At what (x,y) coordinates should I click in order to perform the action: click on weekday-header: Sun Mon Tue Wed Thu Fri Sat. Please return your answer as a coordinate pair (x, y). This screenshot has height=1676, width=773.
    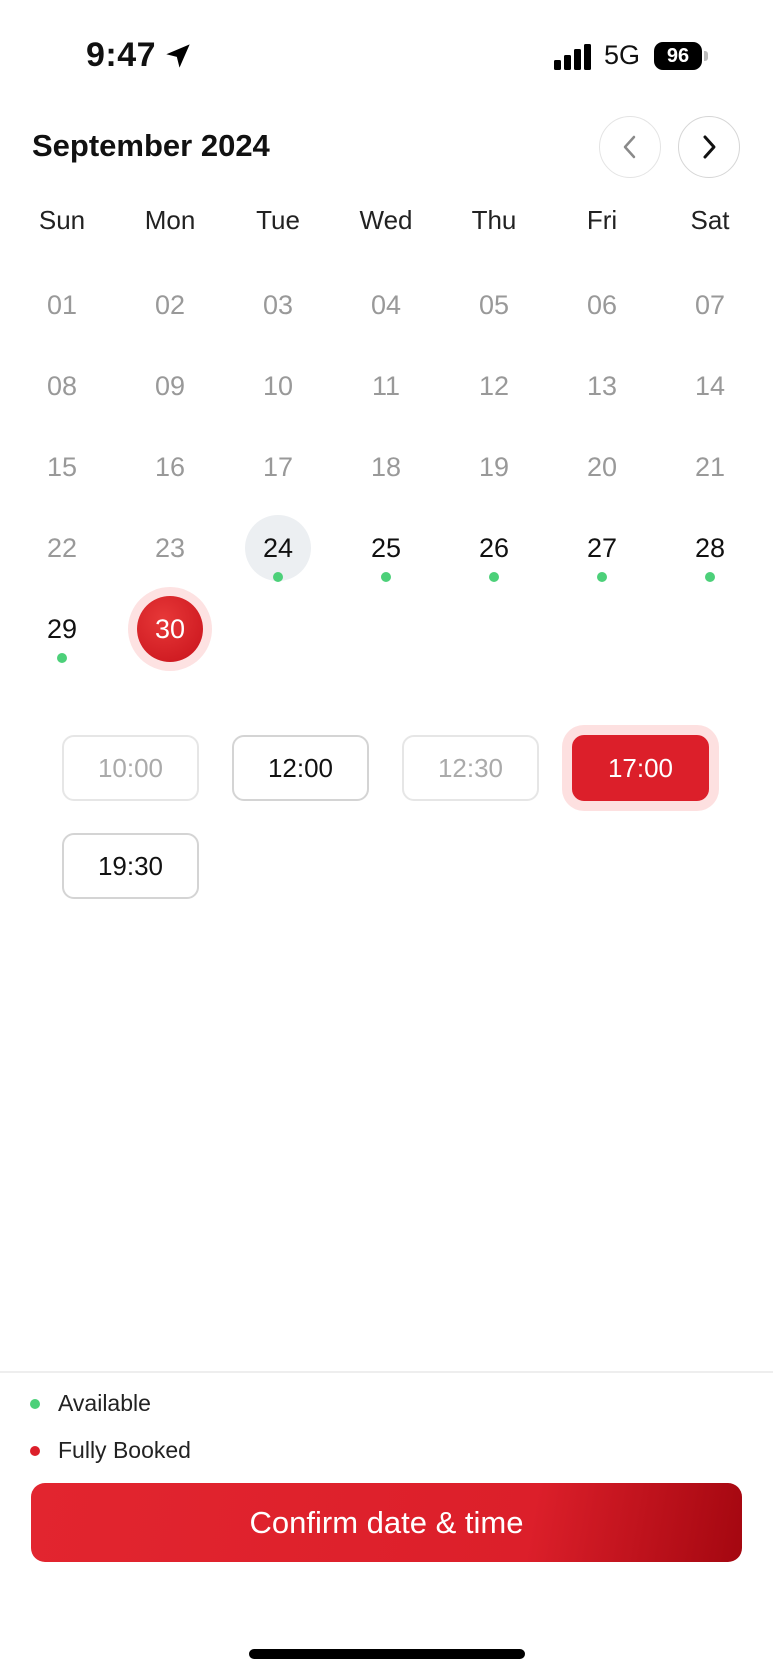
    Looking at the image, I should click on (386, 220).